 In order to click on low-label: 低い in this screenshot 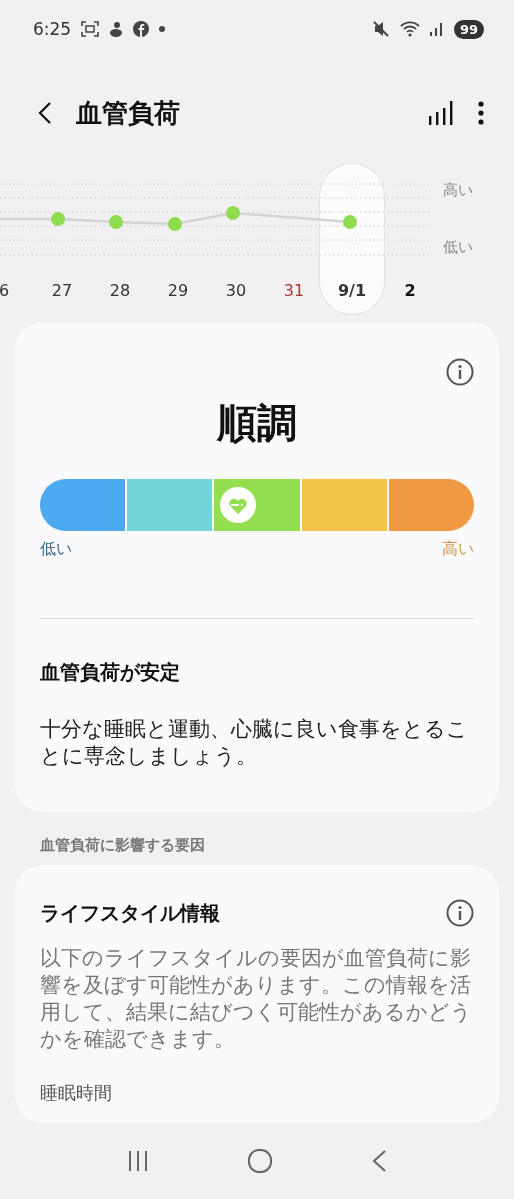, I will do `click(56, 549)`.